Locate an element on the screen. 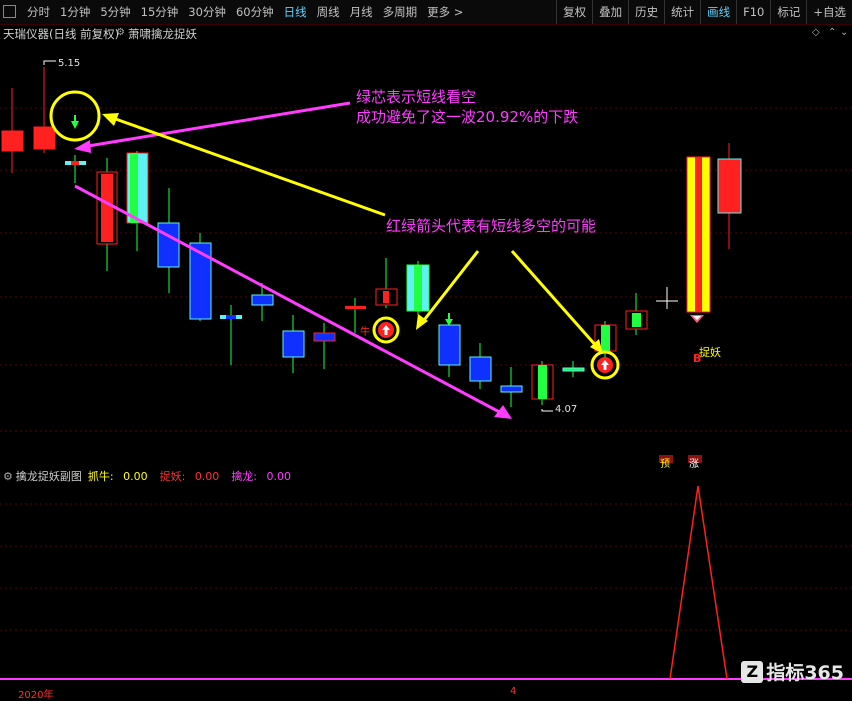 Image resolution: width=852 pixels, height=701 pixels. settings-icon: ⚙ is located at coordinates (120, 32).